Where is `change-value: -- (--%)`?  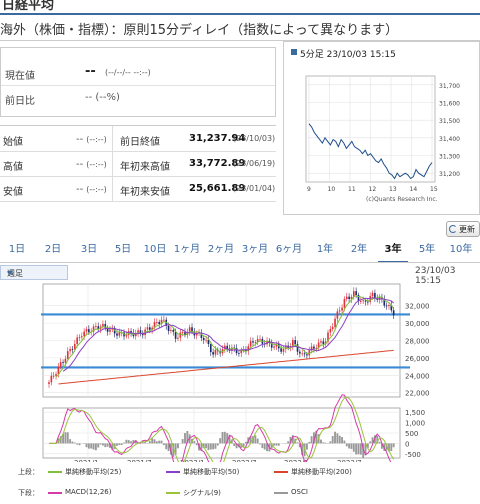
change-value: -- (--%) is located at coordinates (102, 97).